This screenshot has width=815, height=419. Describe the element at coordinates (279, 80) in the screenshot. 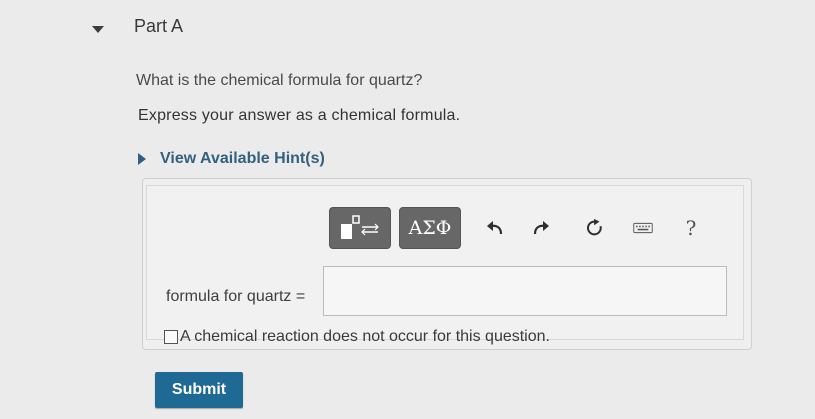

I see `question-text: What is the chemical formula for quartz?` at that location.